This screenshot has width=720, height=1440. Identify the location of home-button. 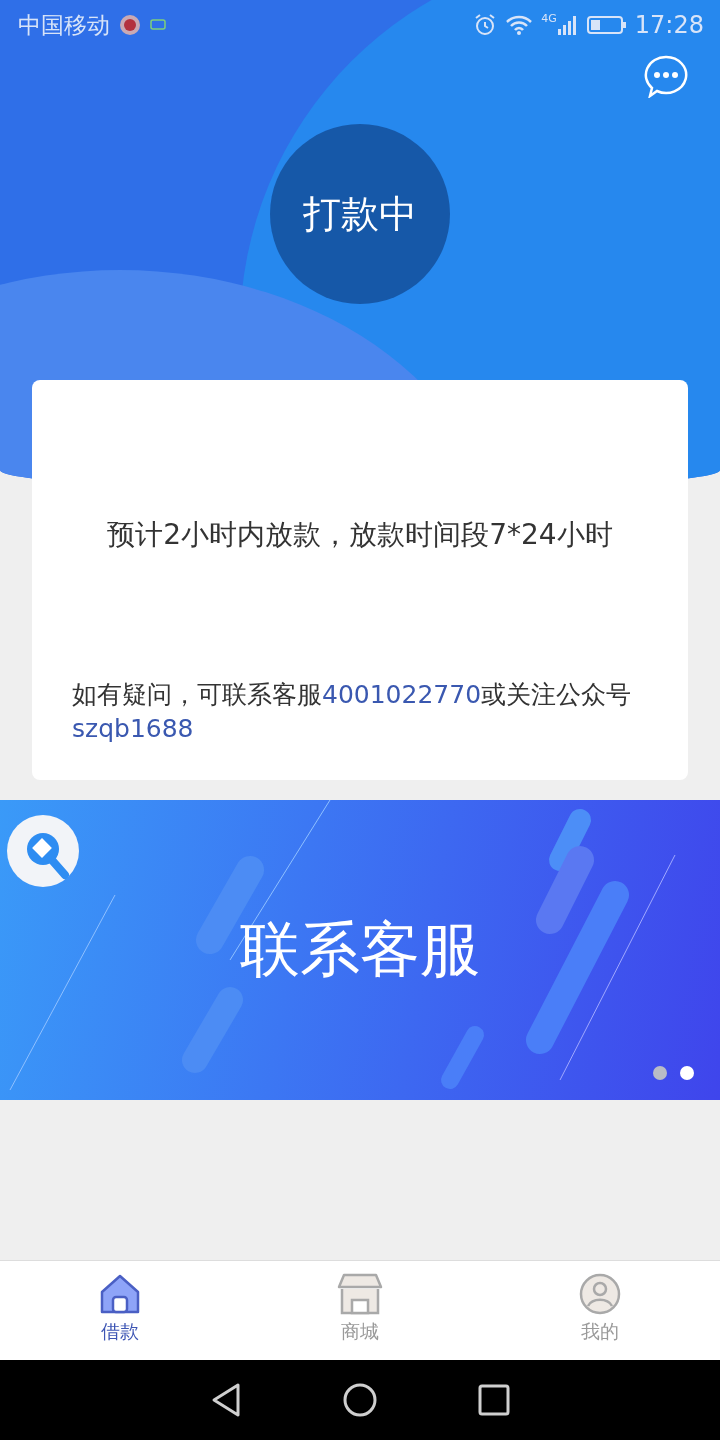
(360, 1400).